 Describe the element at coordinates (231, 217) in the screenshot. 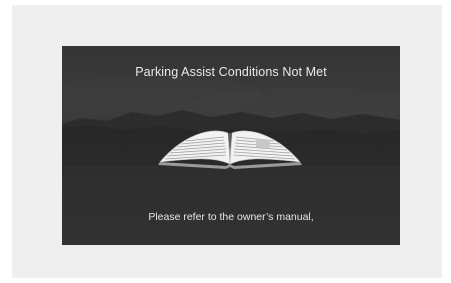

I see `instruction-message: Please refer to the owner’s manual,` at that location.